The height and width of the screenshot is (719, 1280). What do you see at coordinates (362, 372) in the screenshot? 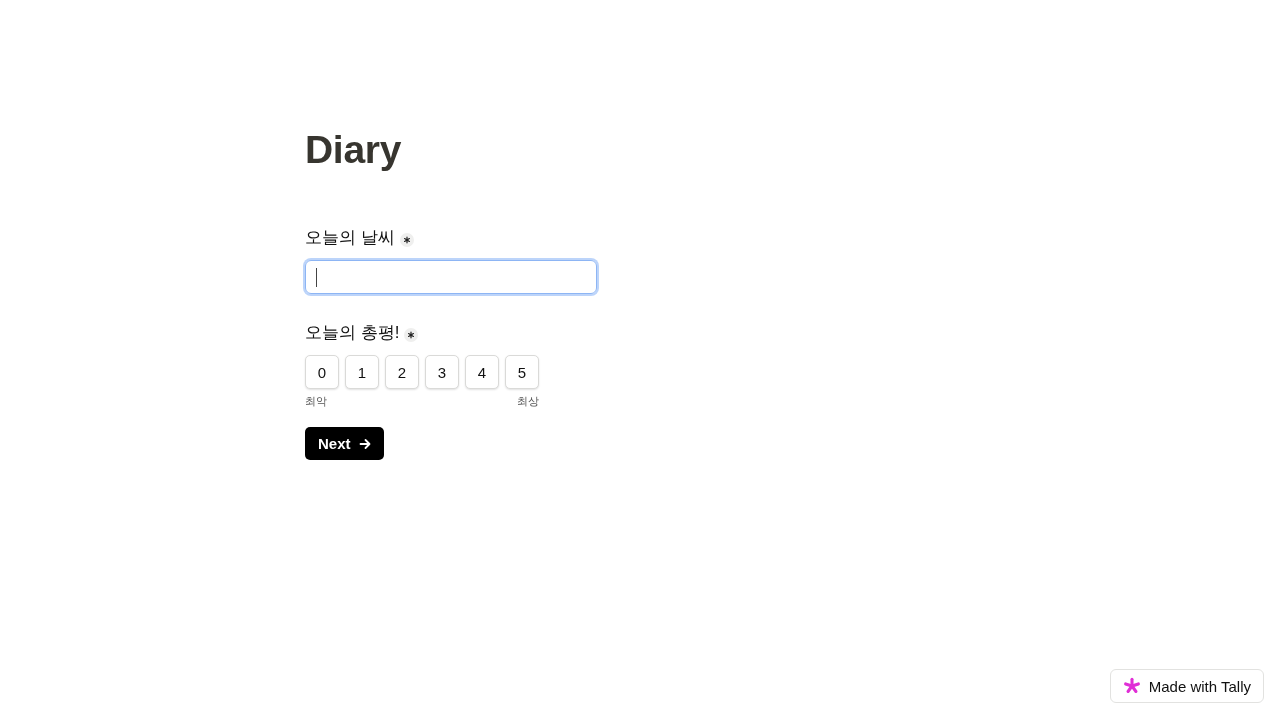
I see `rating-option: 1` at bounding box center [362, 372].